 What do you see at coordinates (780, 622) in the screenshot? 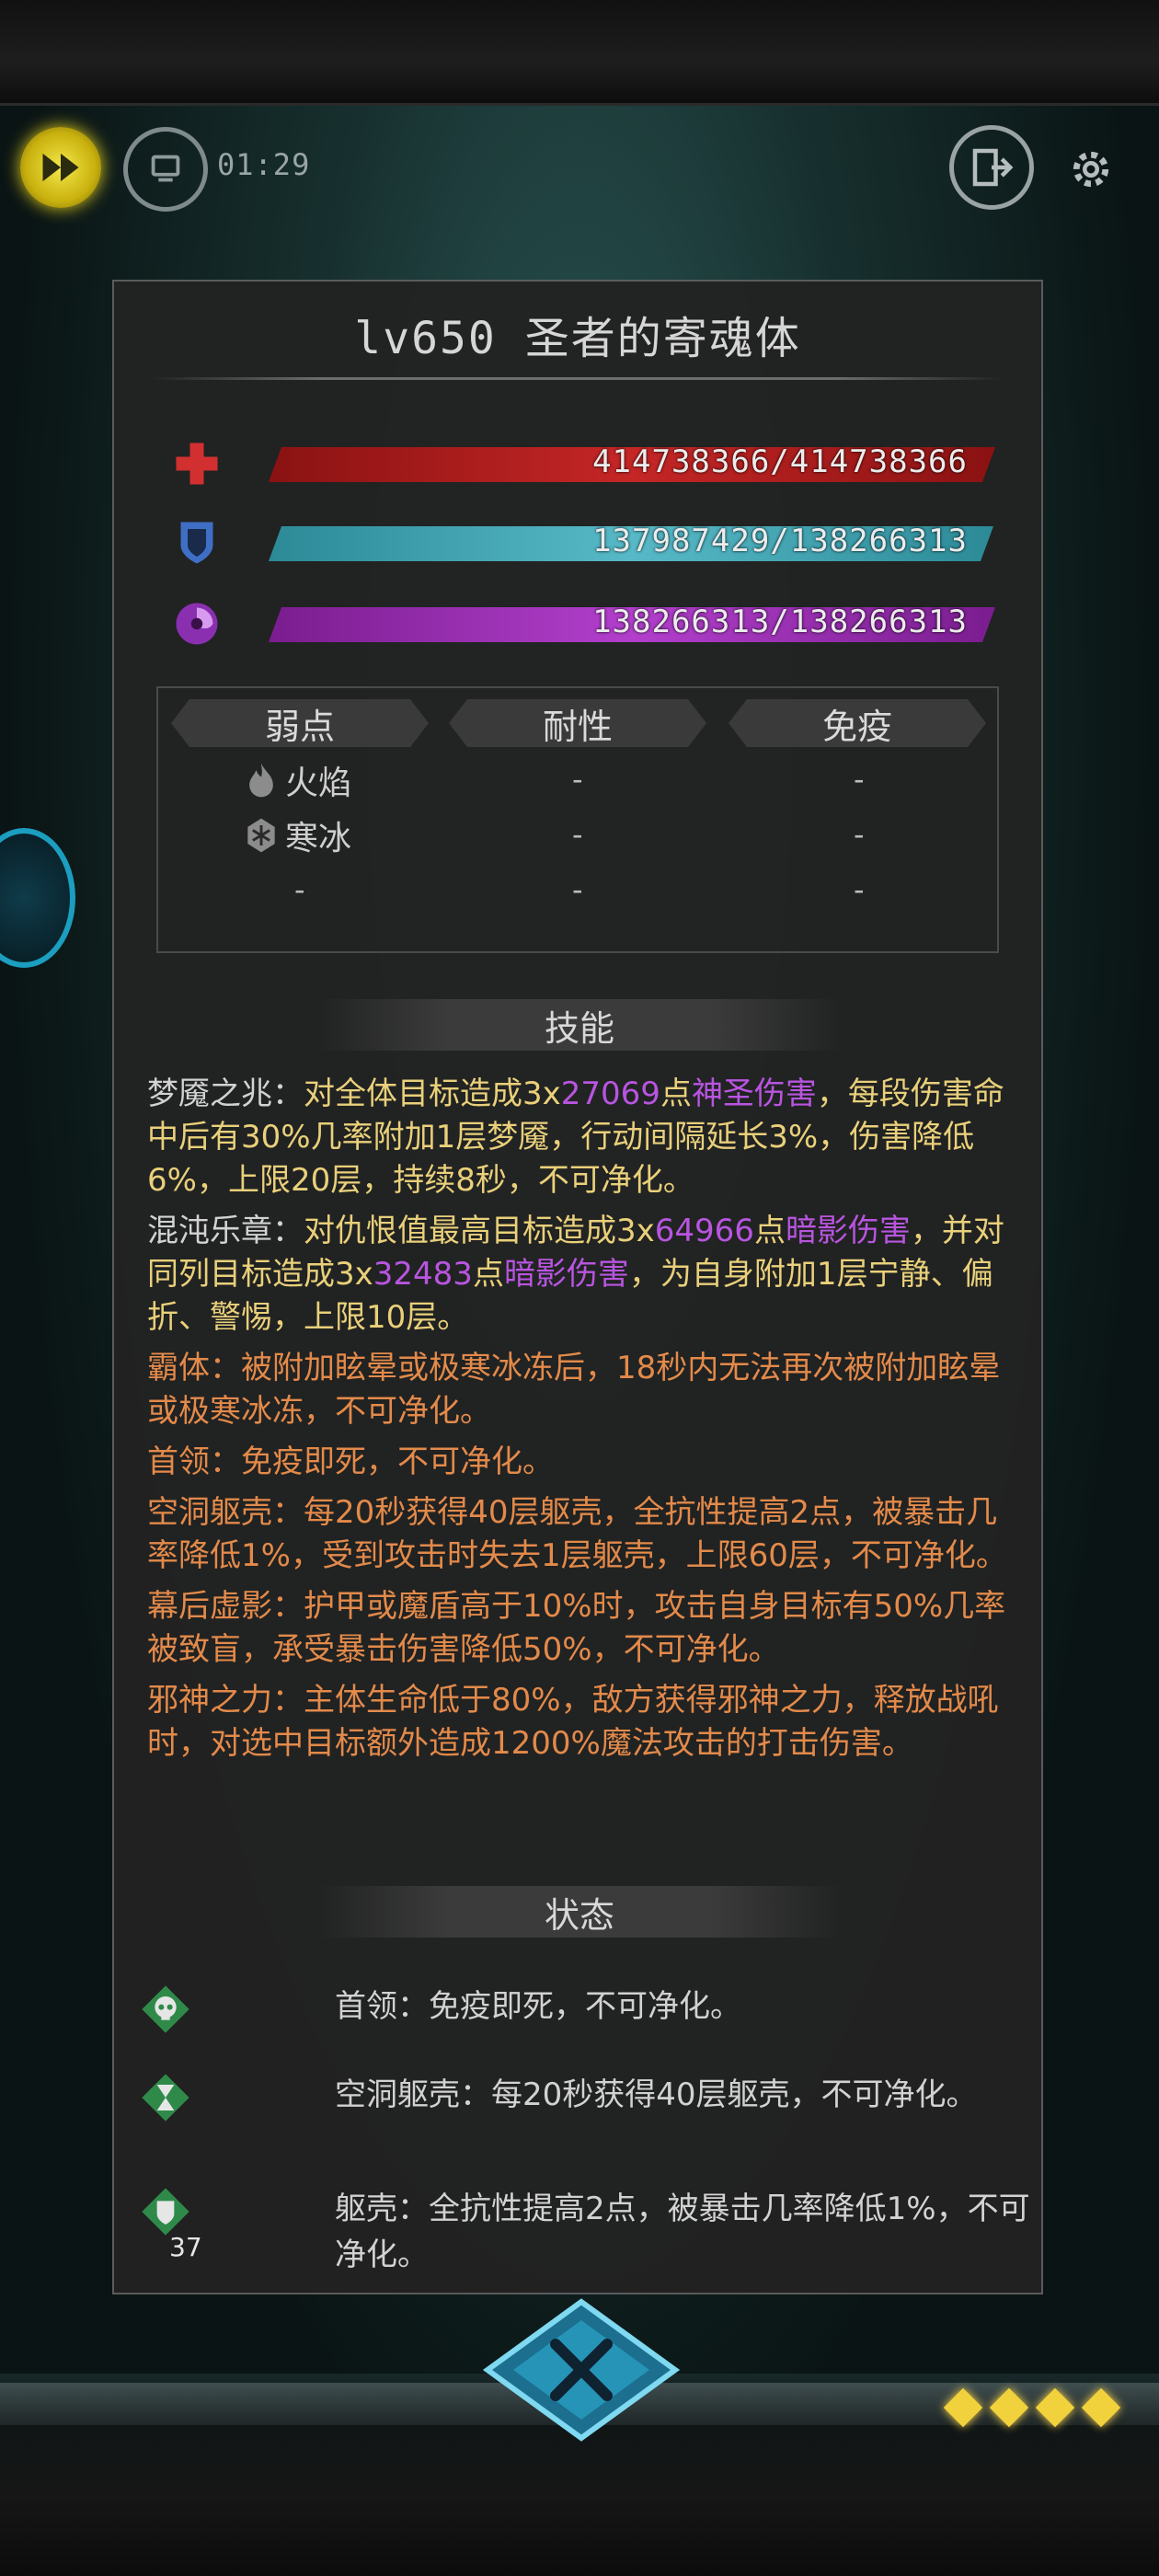
I see `mana-value: 138266313/138266313` at bounding box center [780, 622].